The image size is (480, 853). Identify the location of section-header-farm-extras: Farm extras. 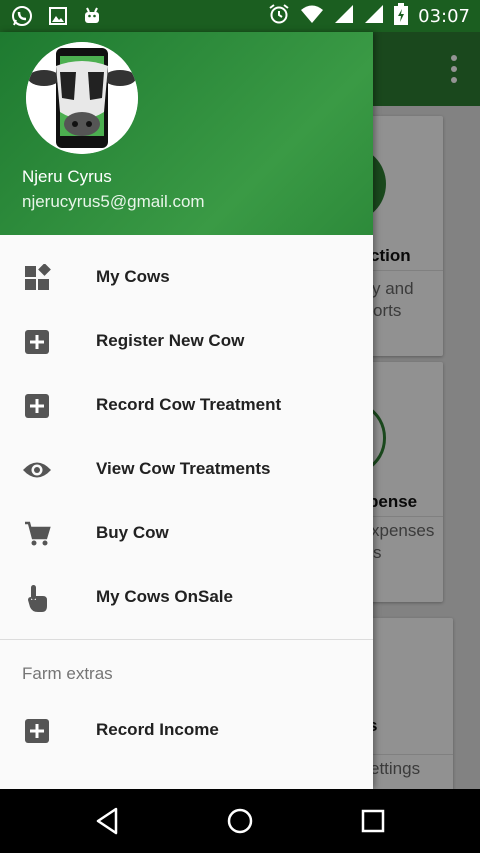
(186, 669).